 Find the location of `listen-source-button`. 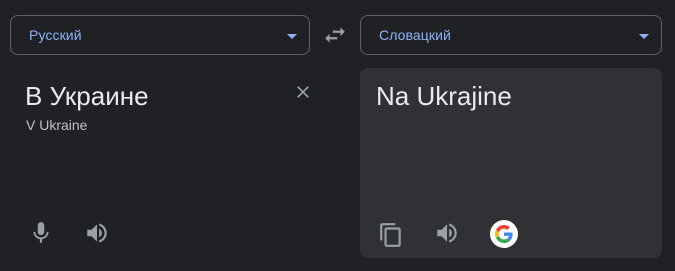

listen-source-button is located at coordinates (97, 233).